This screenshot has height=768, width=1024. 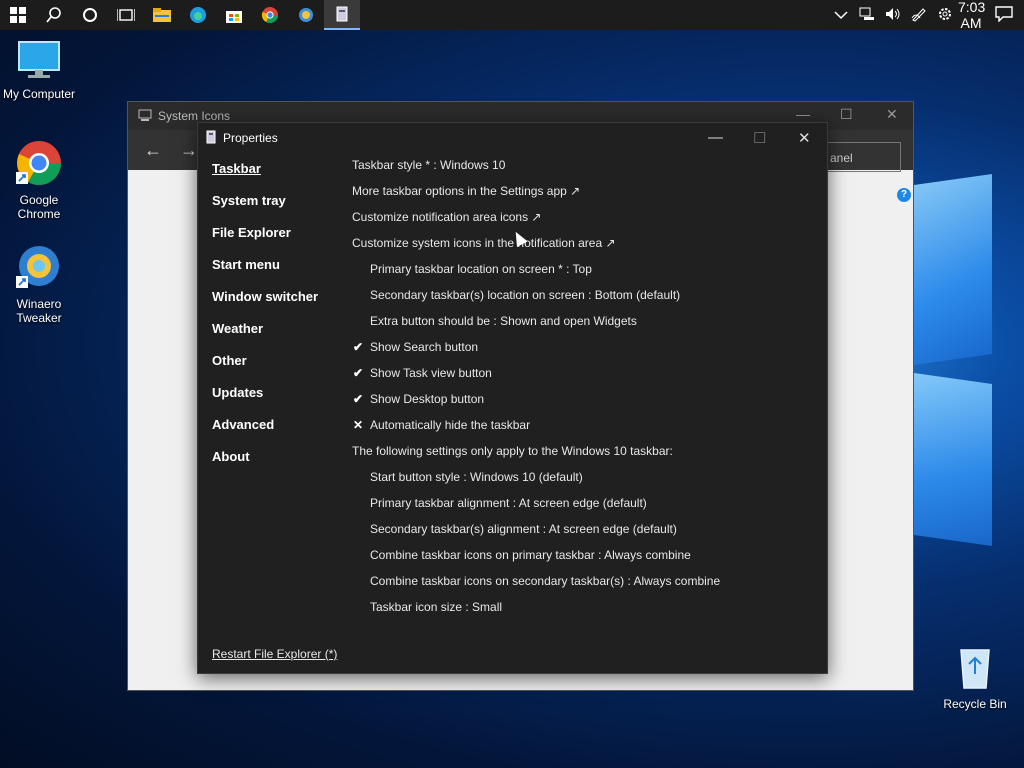 I want to click on desktop-icon-label: Recycle Bin, so click(x=975, y=704).